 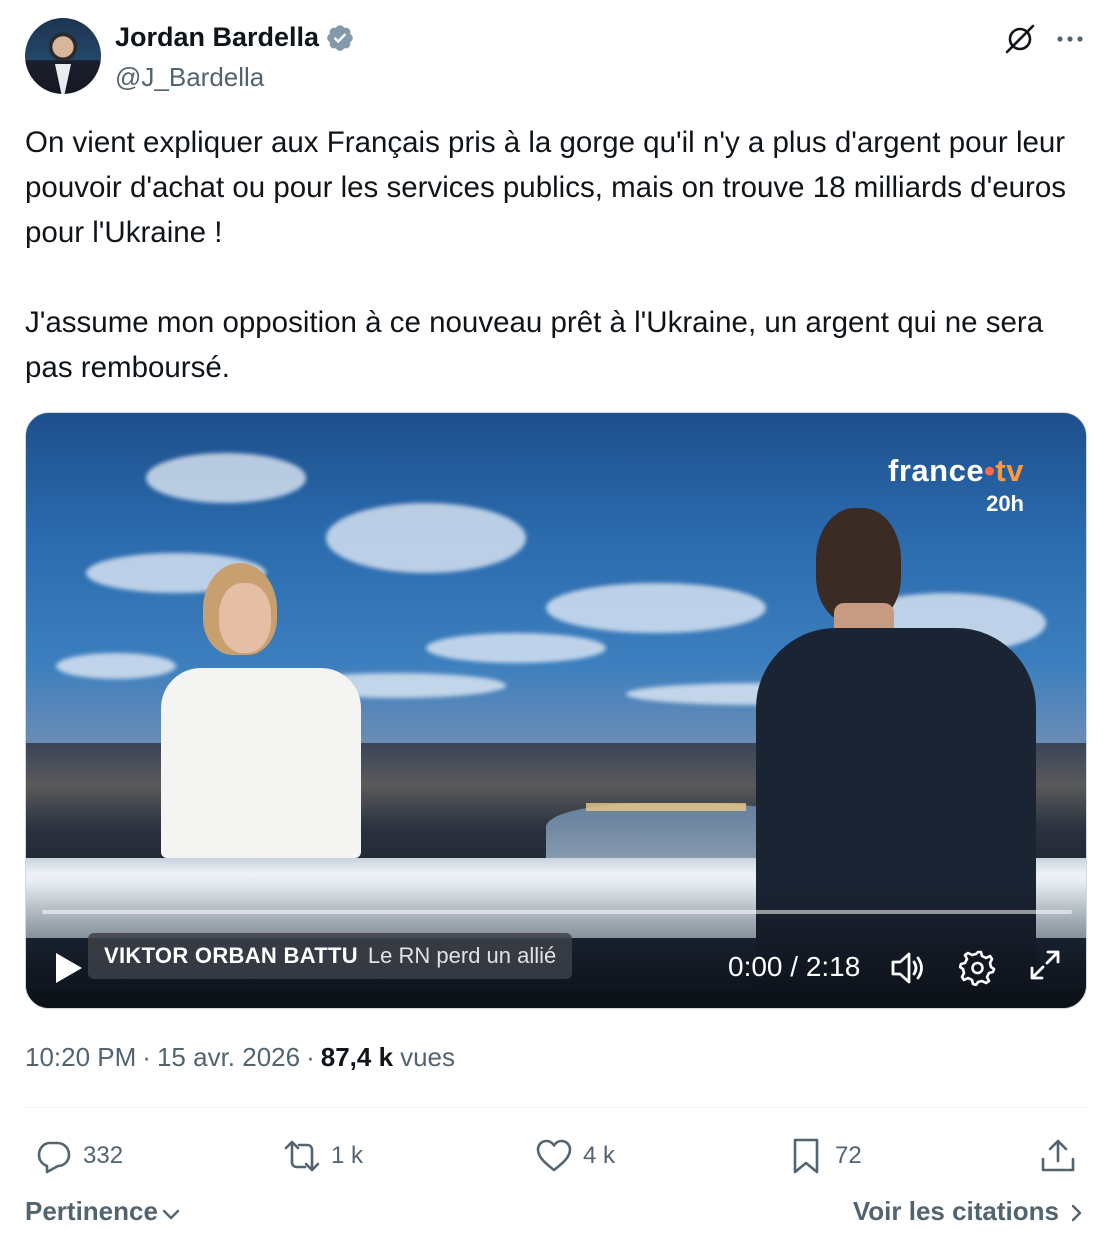 I want to click on channel-brand-prefix: france, so click(x=936, y=470).